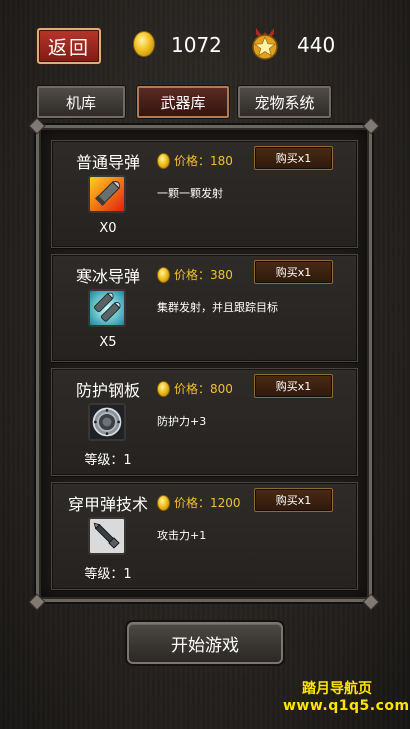 Image resolution: width=410 pixels, height=729 pixels. I want to click on armor-piercing-shell-icon, so click(107, 536).